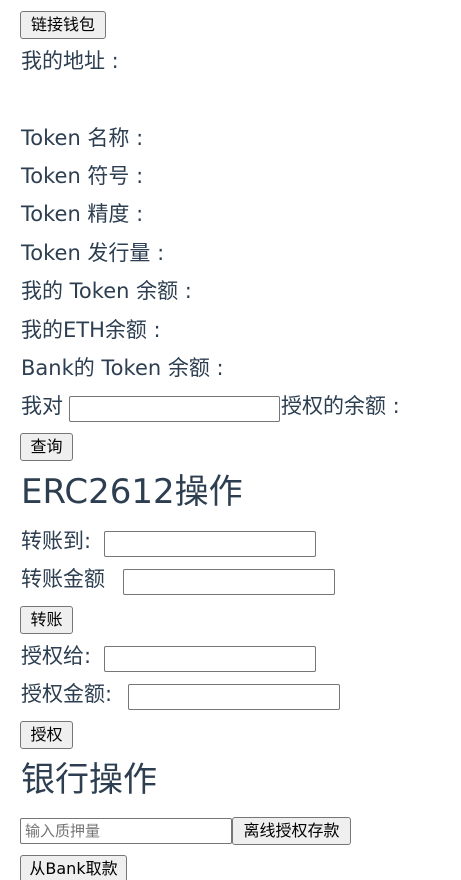 The image size is (461, 880). I want to click on connect-wallet-button: 链接钱包, so click(63, 25).